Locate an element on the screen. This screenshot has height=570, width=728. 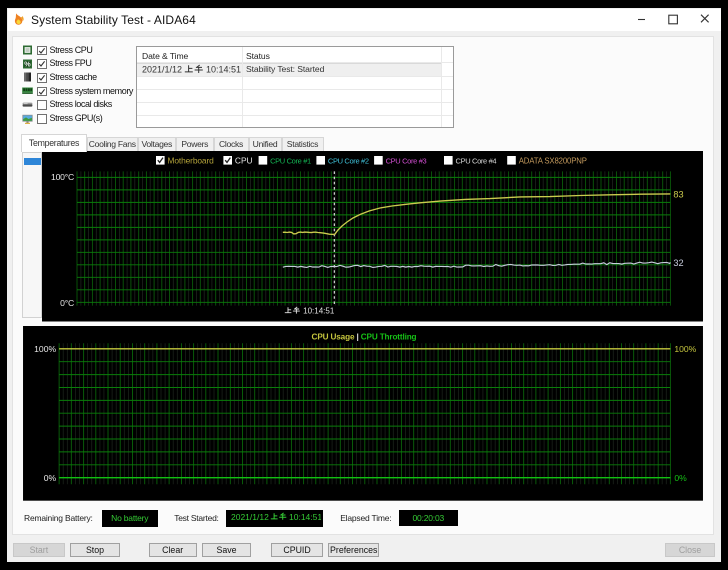
svg-text: 0°C is located at coordinates (67, 303).